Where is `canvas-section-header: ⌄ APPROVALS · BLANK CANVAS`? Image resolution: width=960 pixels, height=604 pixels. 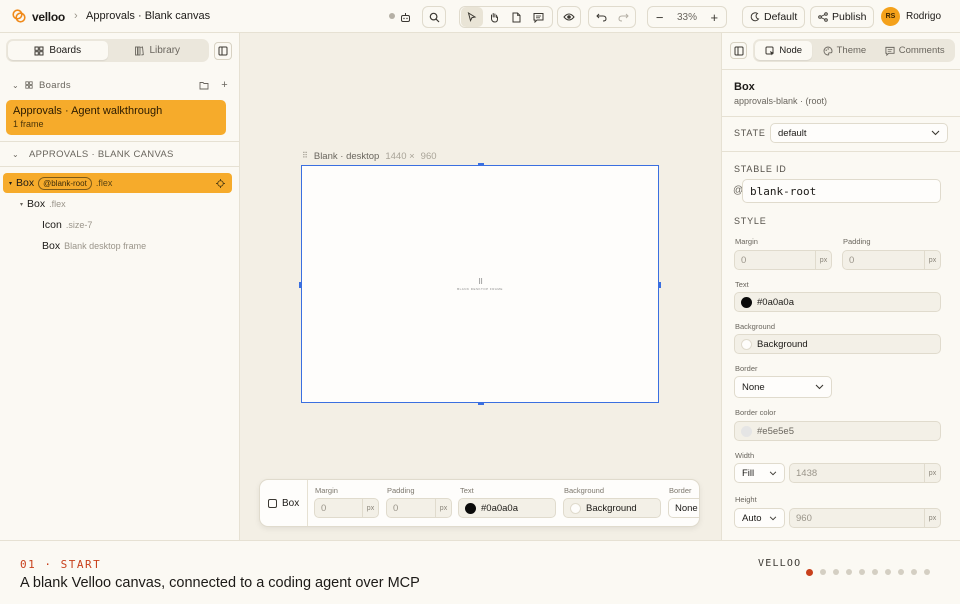 canvas-section-header: ⌄ APPROVALS · BLANK CANVAS is located at coordinates (120, 154).